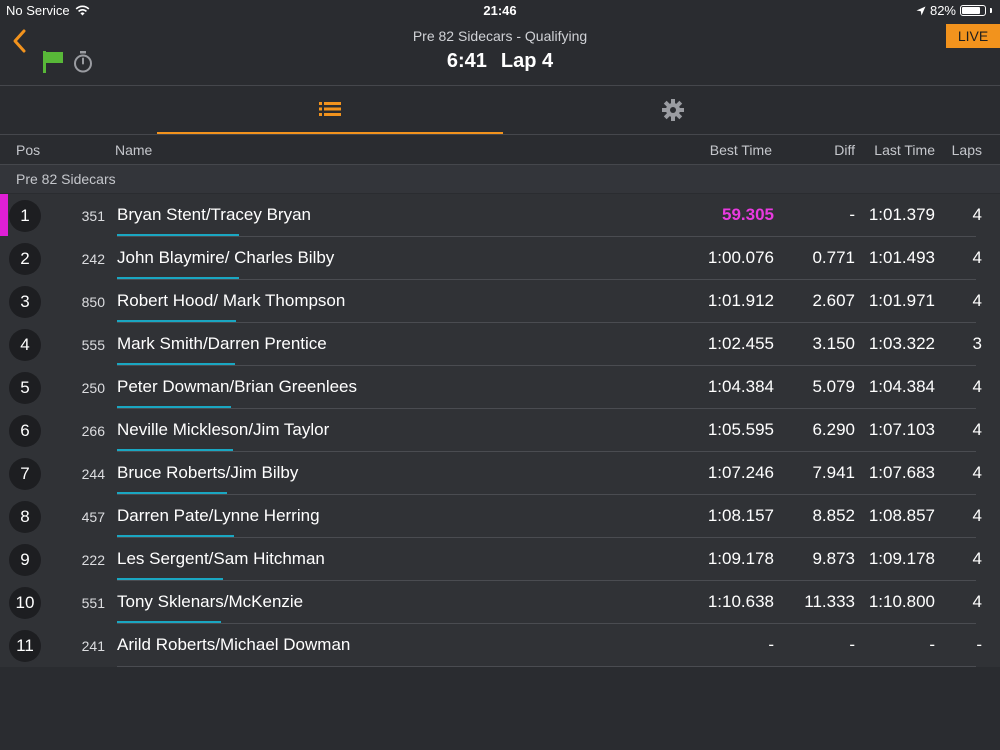  I want to click on col-diff: Diff, so click(817, 150).